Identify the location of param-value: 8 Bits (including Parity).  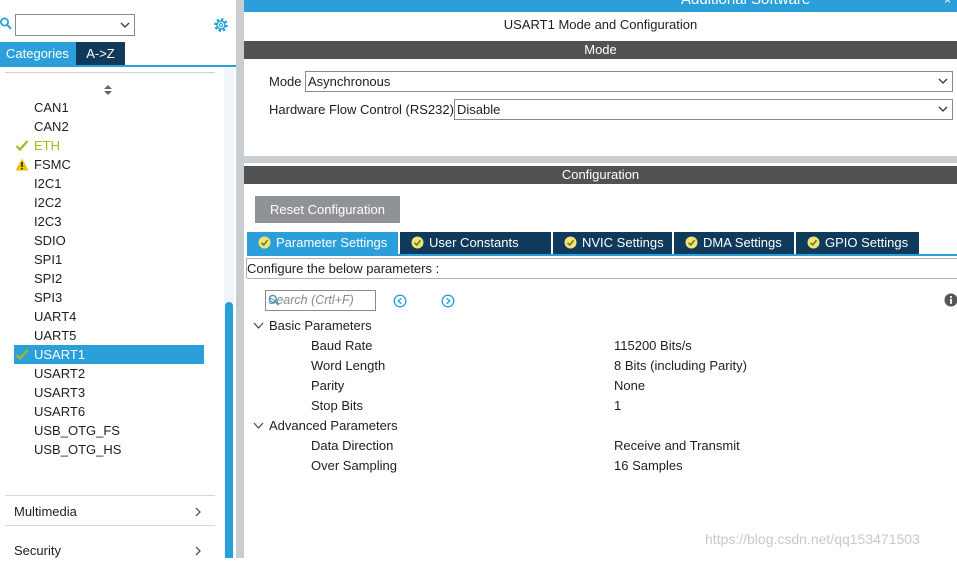
(680, 365).